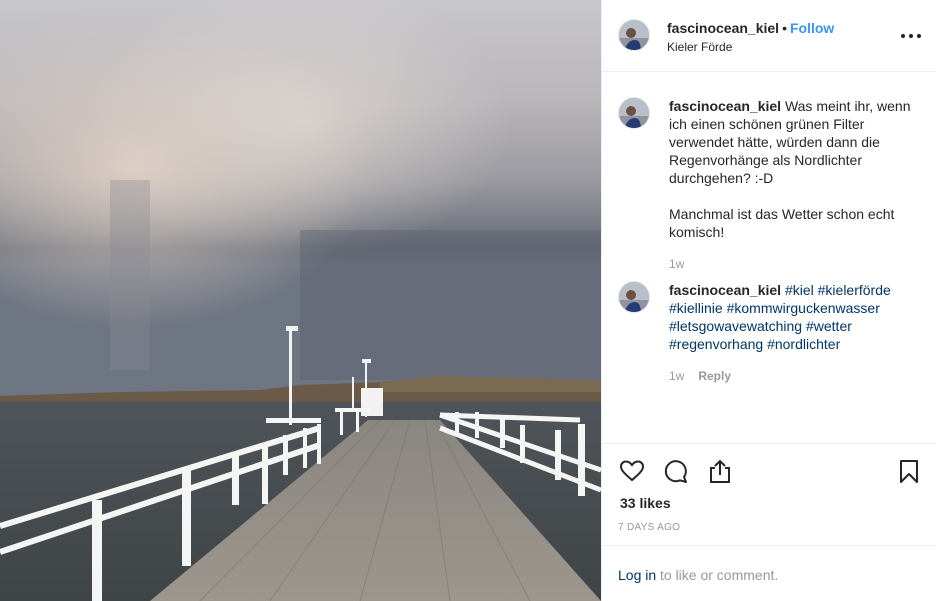 This screenshot has height=601, width=936. I want to click on reply-button: Reply, so click(714, 376).